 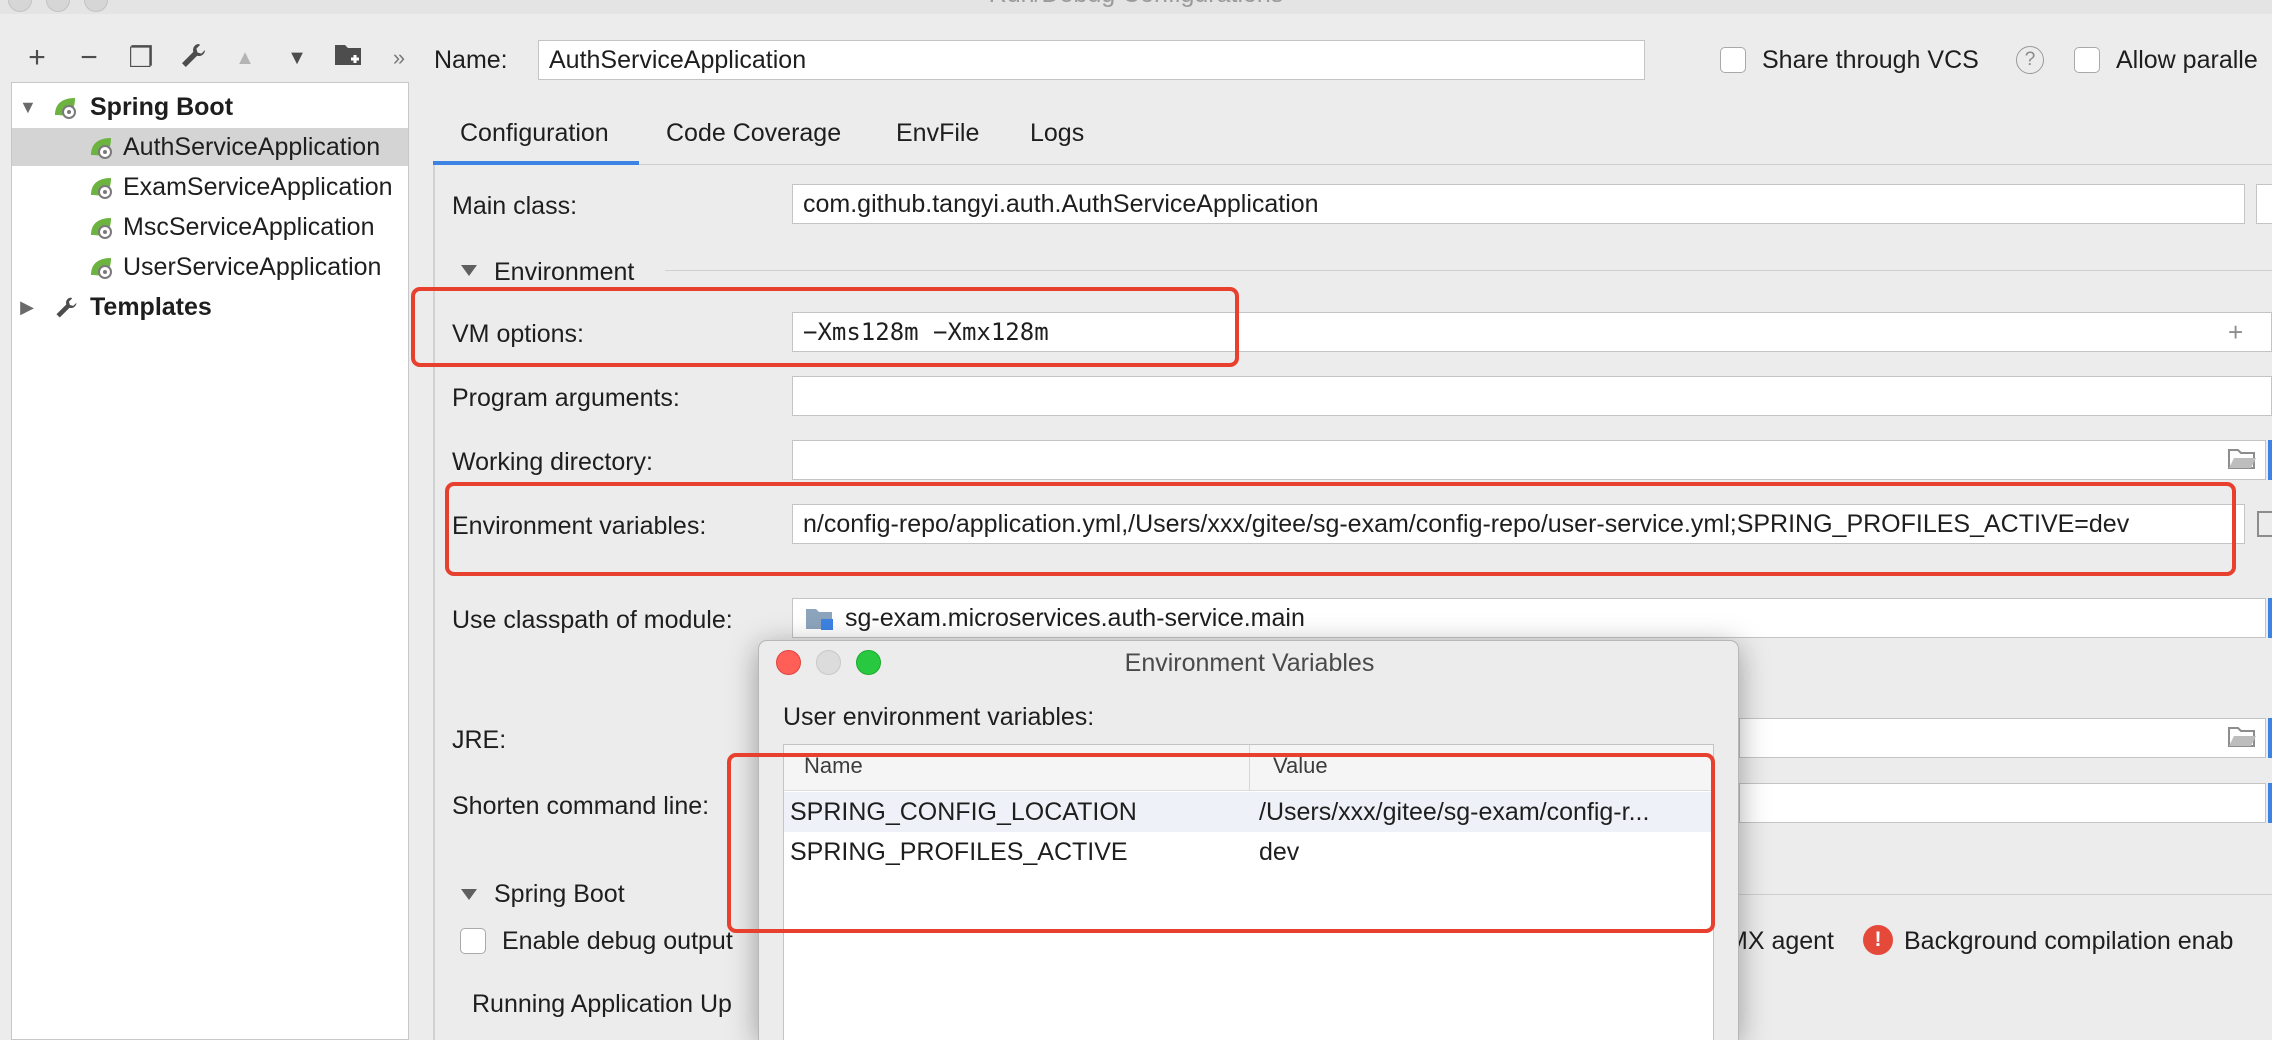 What do you see at coordinates (1529, 618) in the screenshot?
I see `classpath-module-select: sg-exam.microservices.auth-service.main` at bounding box center [1529, 618].